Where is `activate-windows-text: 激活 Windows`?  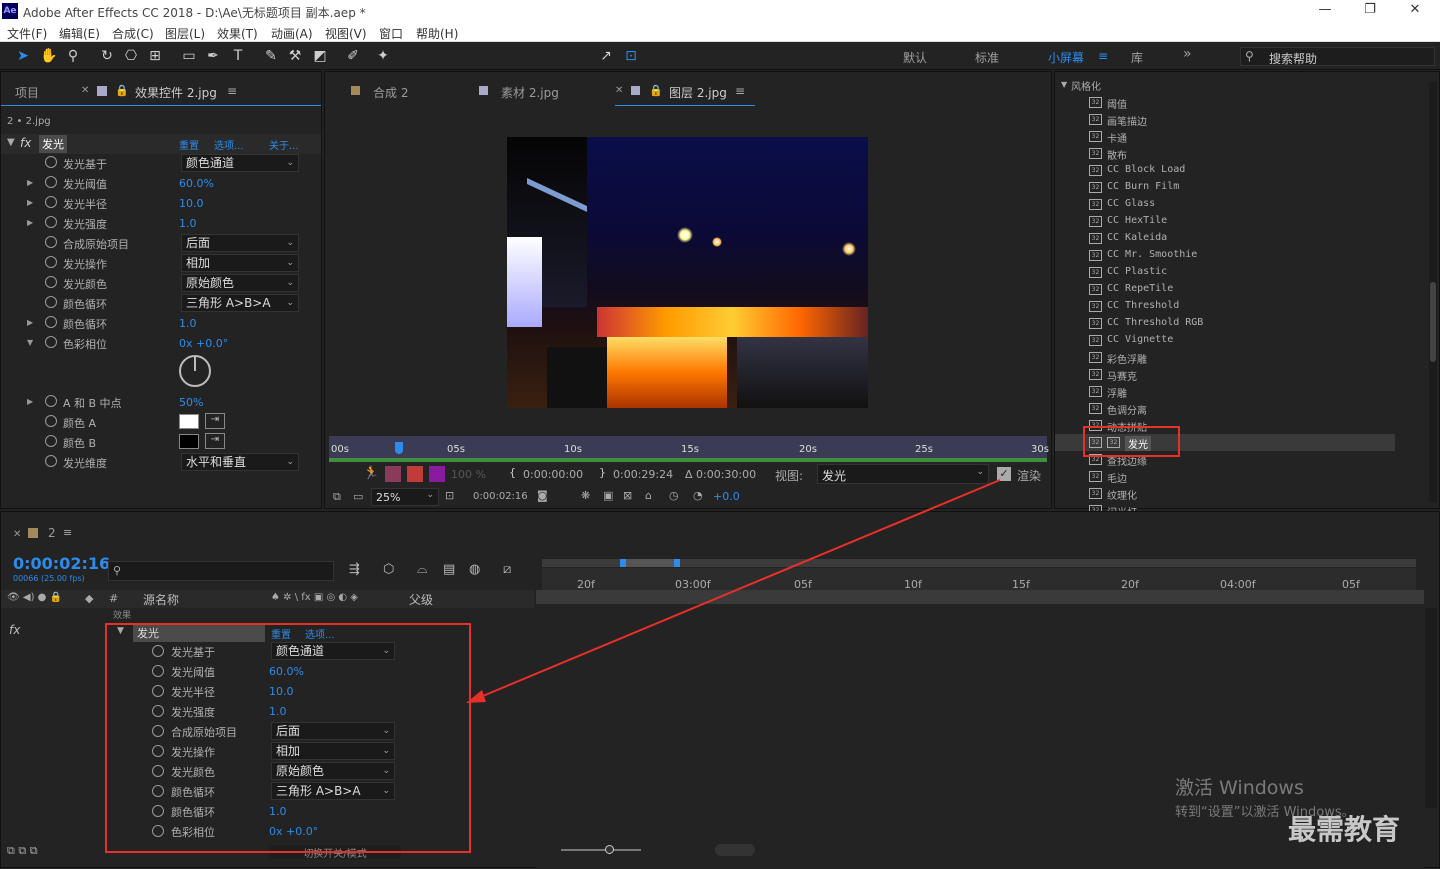 activate-windows-text: 激活 Windows is located at coordinates (1239, 788).